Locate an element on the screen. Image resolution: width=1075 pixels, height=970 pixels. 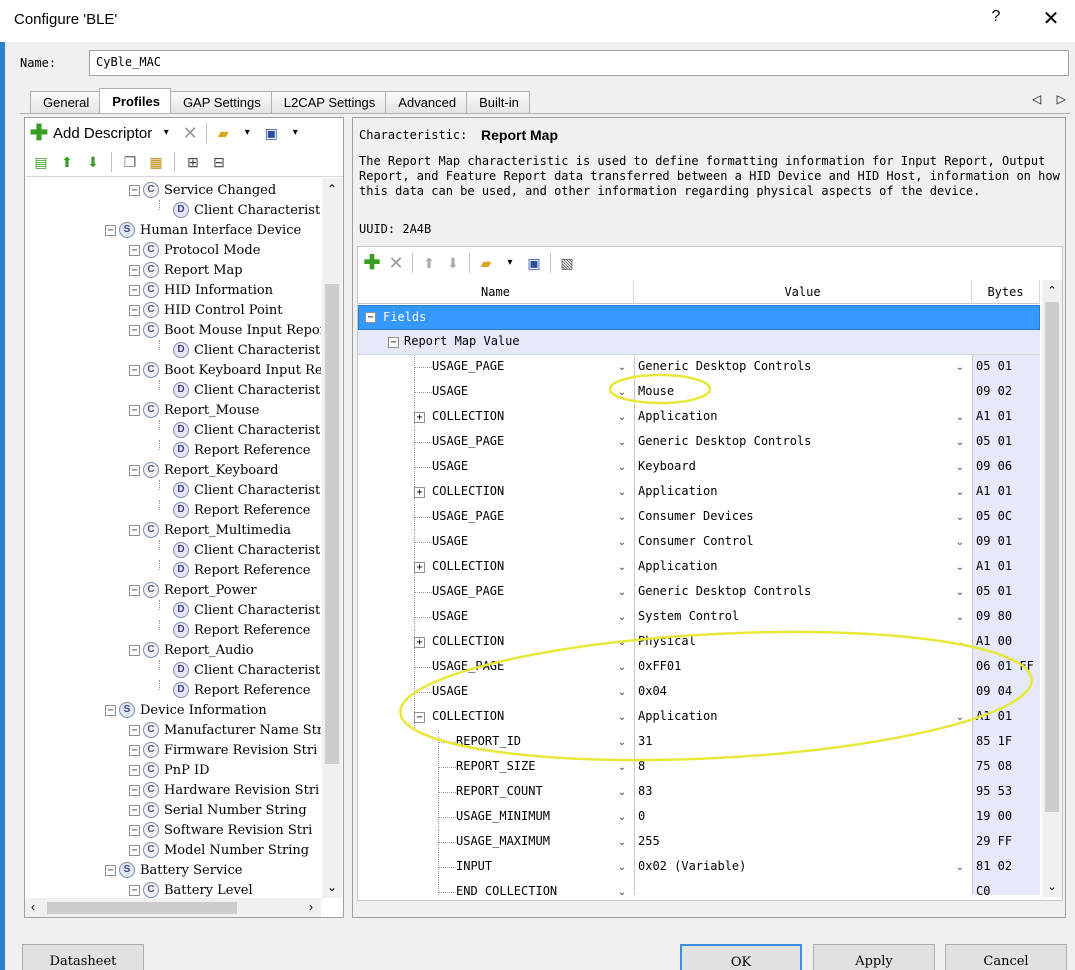
column-header-name: Name is located at coordinates (496, 292).